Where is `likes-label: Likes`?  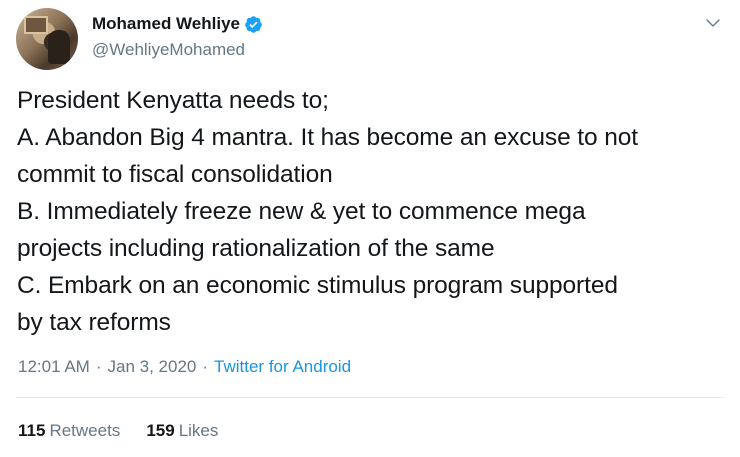
likes-label: Likes is located at coordinates (198, 430).